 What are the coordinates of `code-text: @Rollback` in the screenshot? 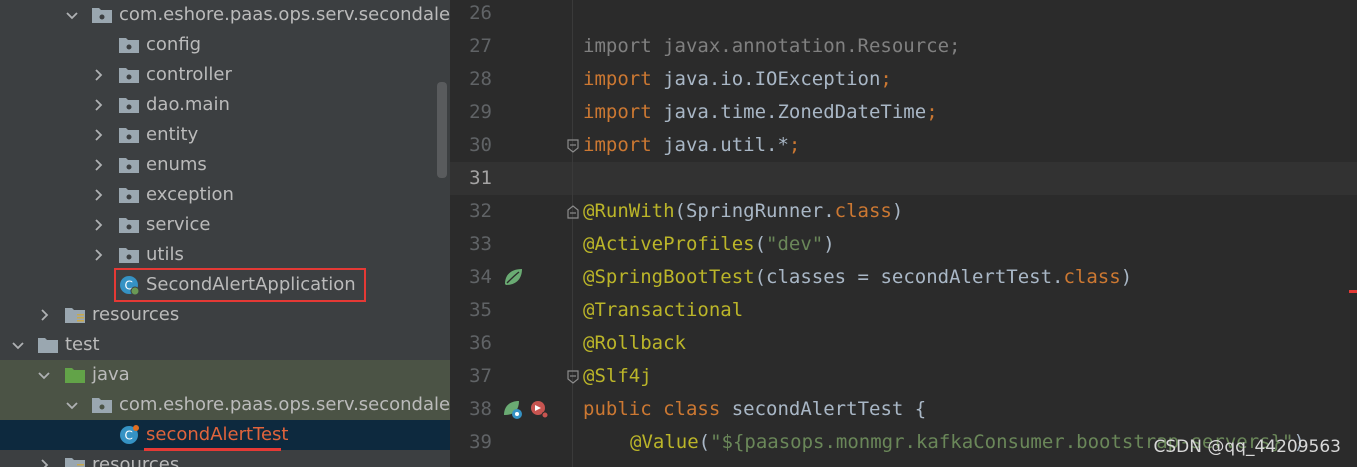 It's located at (634, 343).